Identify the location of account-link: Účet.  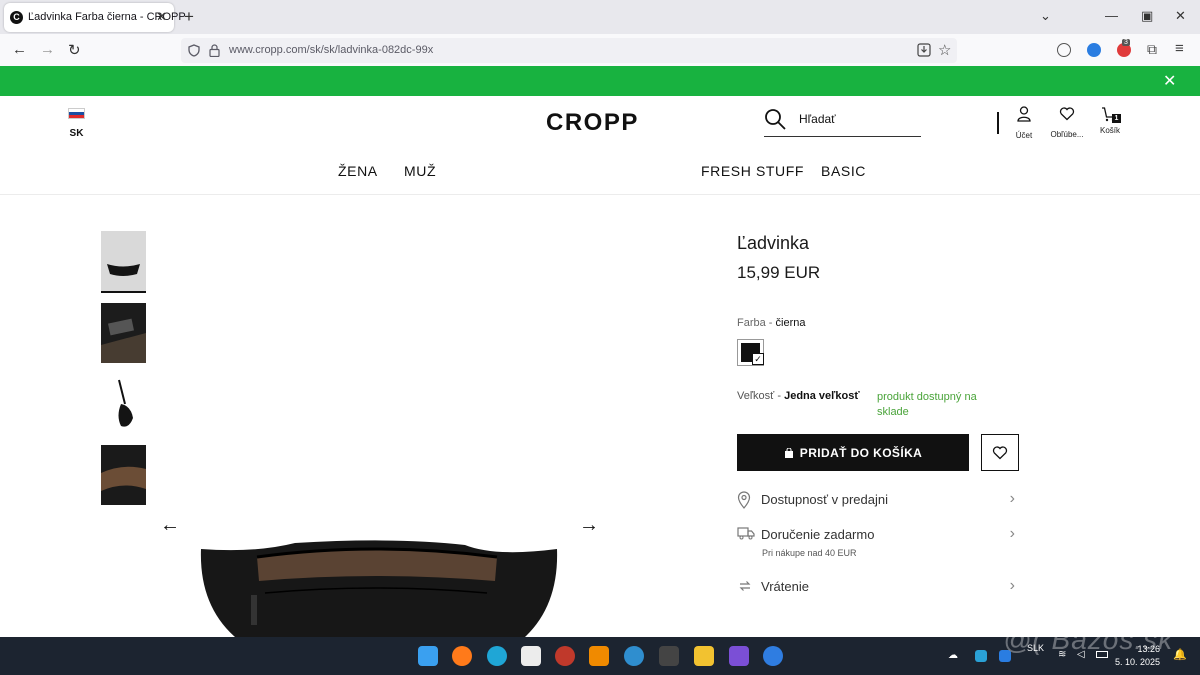
(1024, 123).